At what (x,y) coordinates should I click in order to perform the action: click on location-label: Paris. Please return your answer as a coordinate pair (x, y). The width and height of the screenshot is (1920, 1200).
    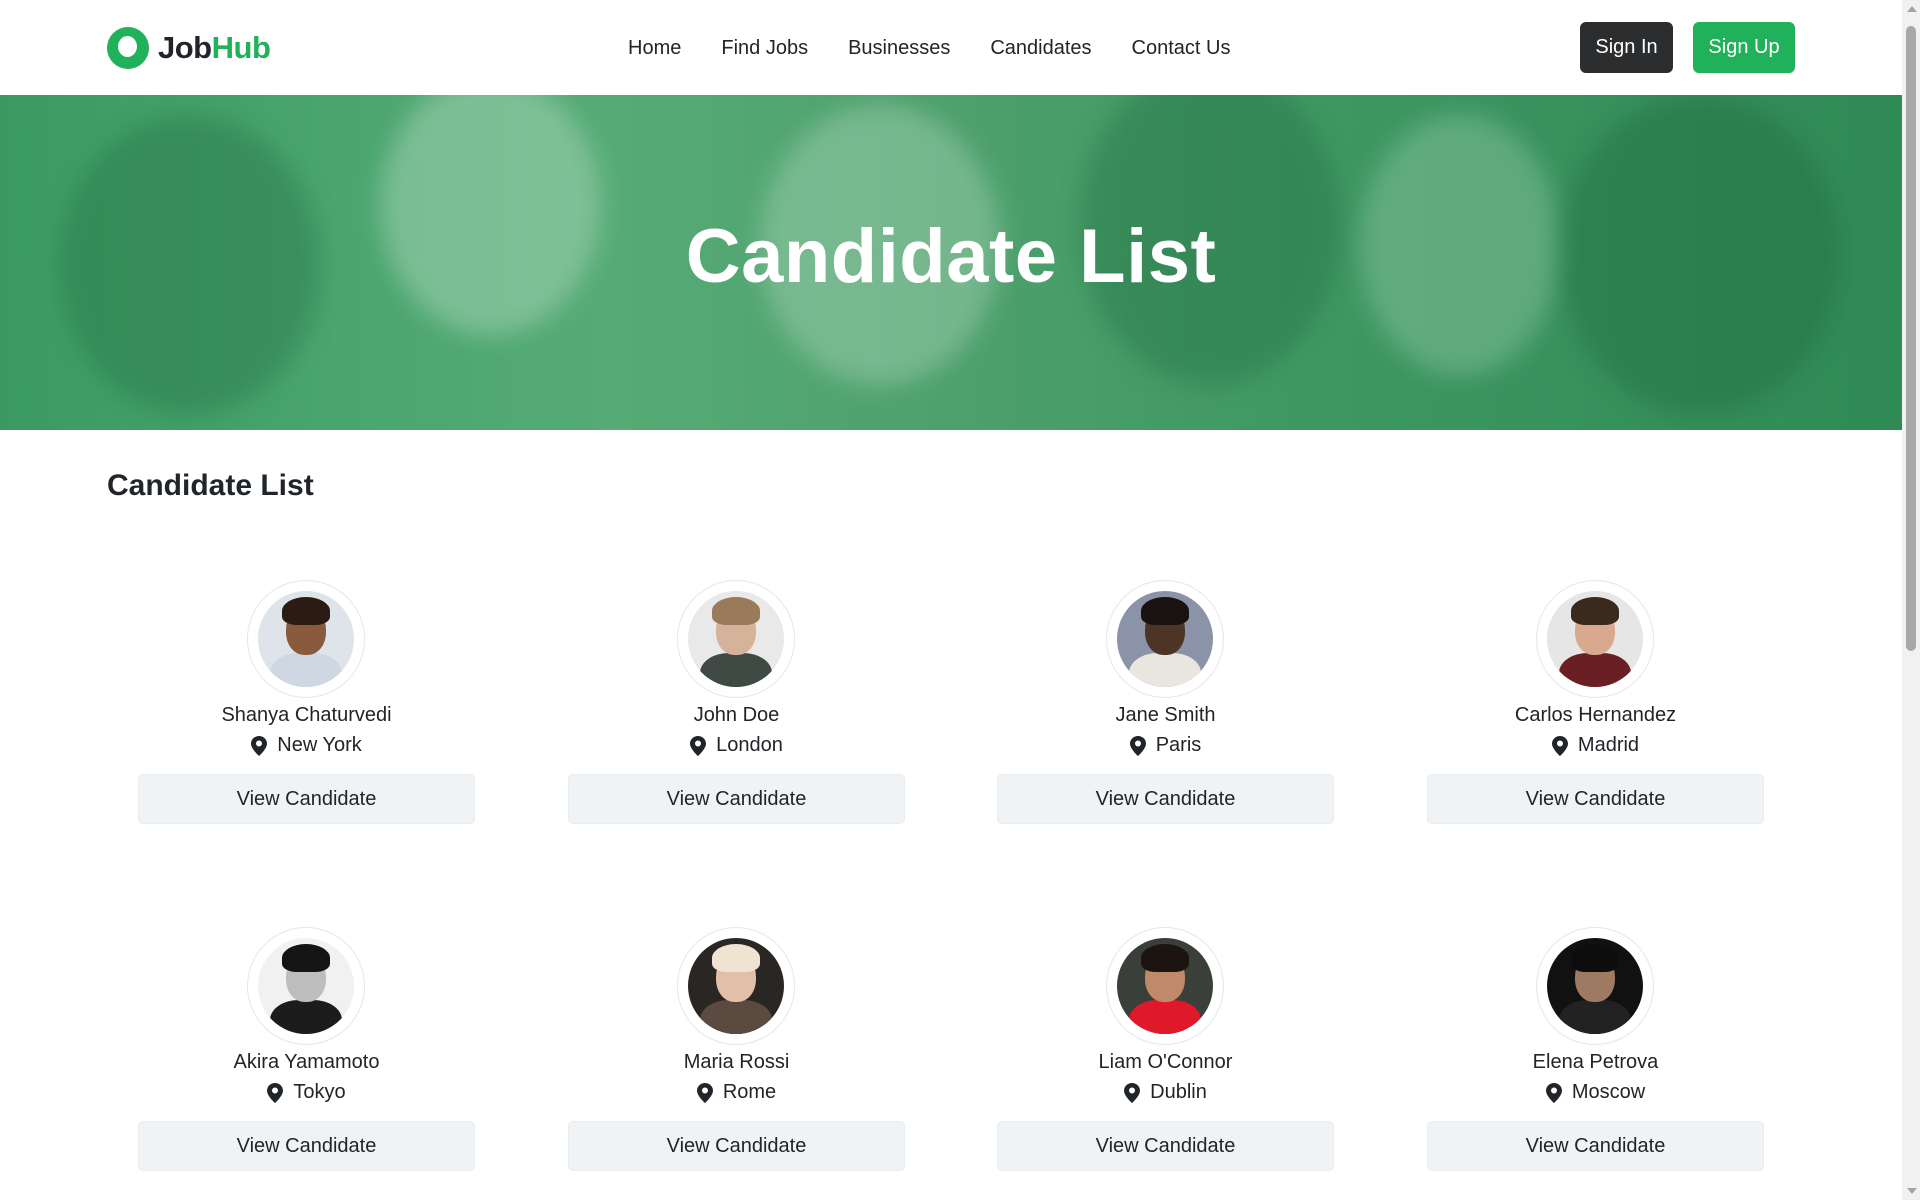
    Looking at the image, I should click on (1178, 745).